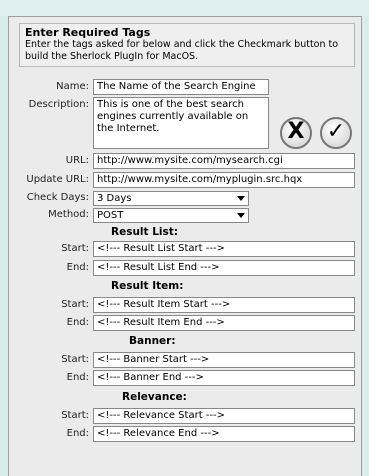 The height and width of the screenshot is (476, 369). I want to click on cancel-icon: X, so click(296, 131).